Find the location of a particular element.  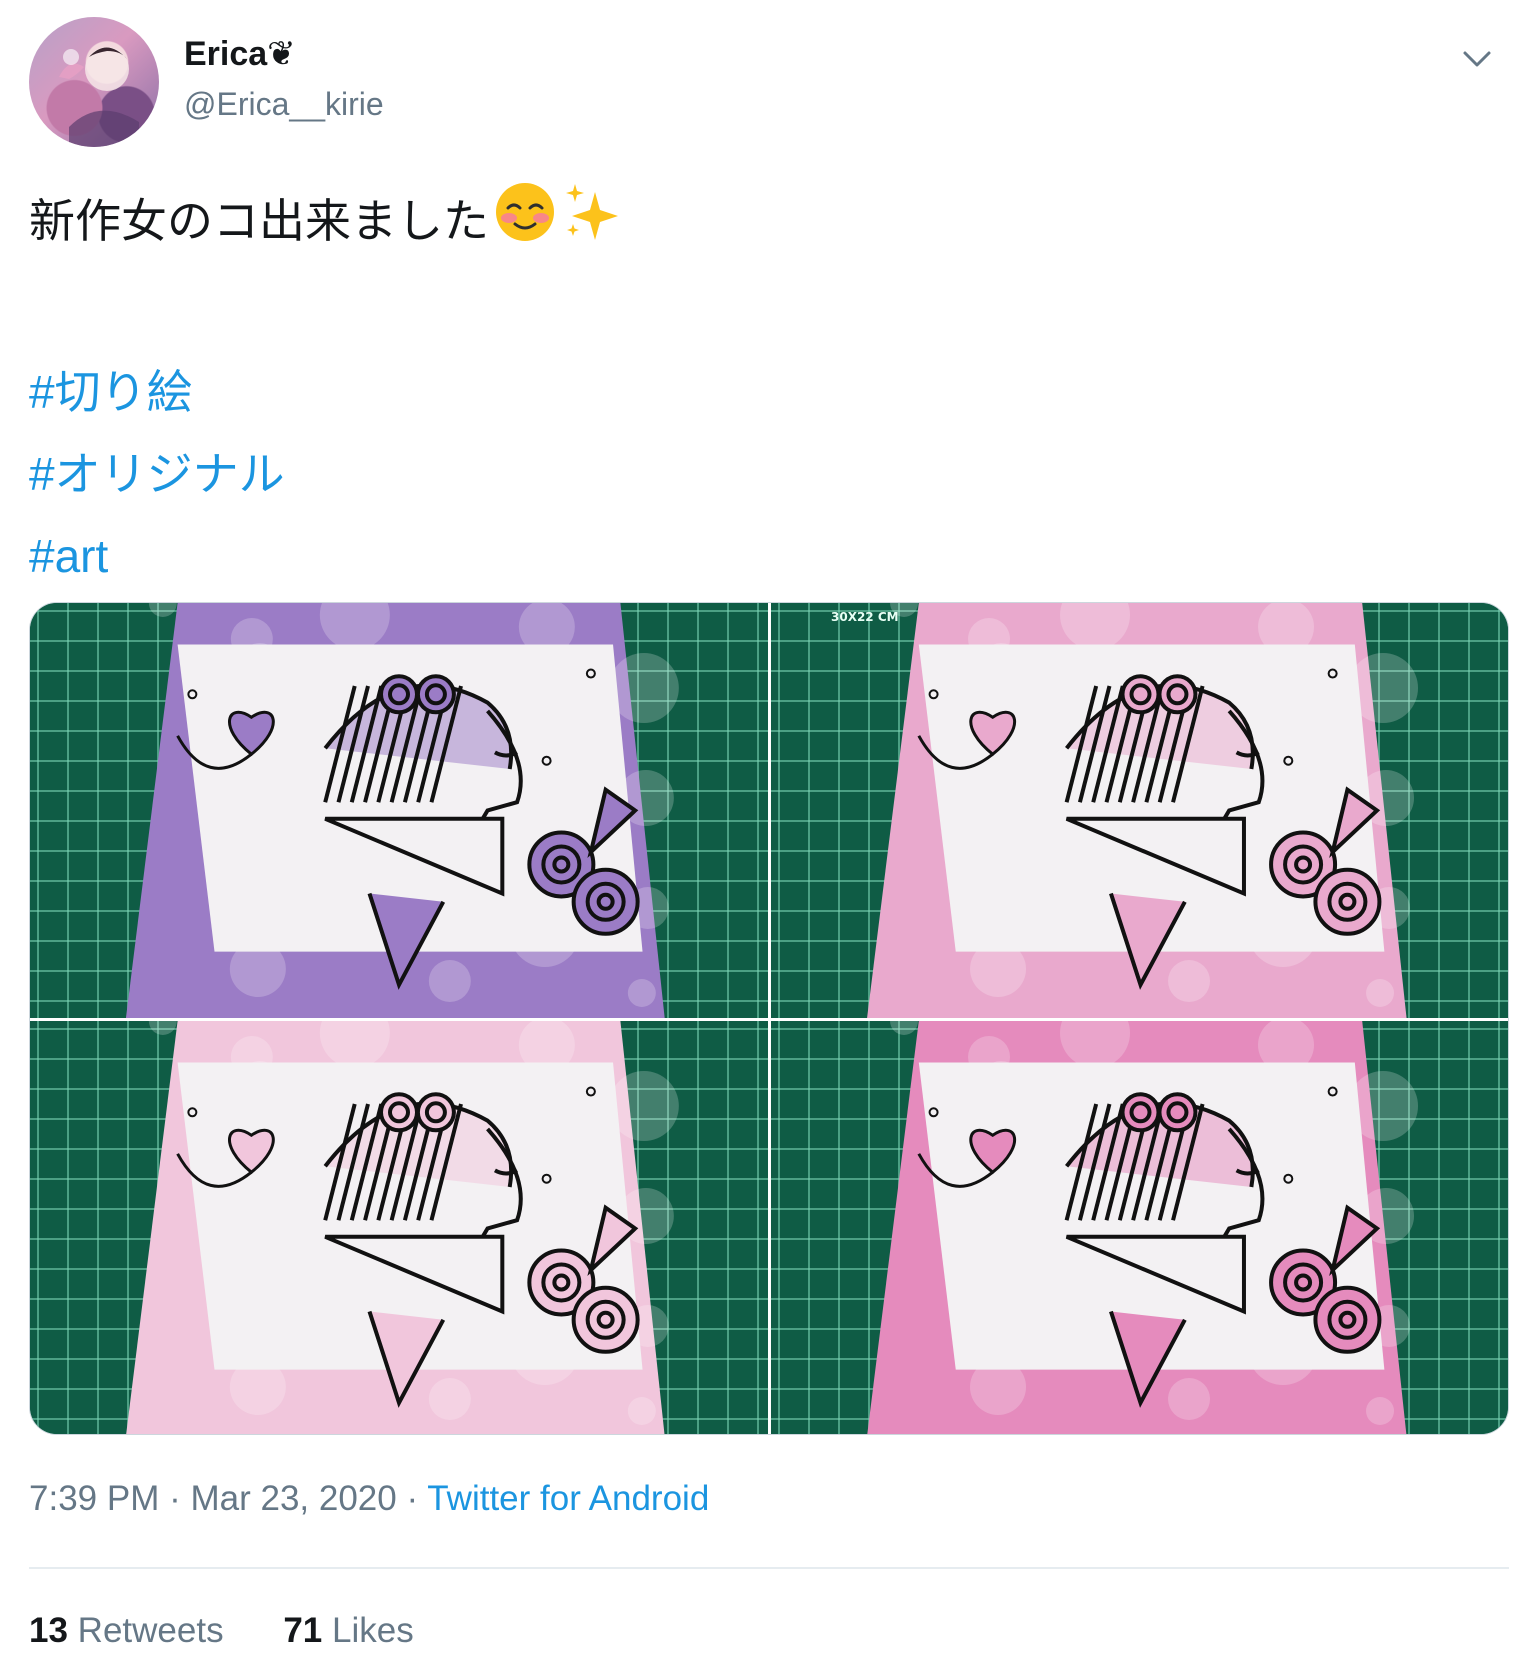

photo-2: 30X22 CM is located at coordinates (1139, 810).